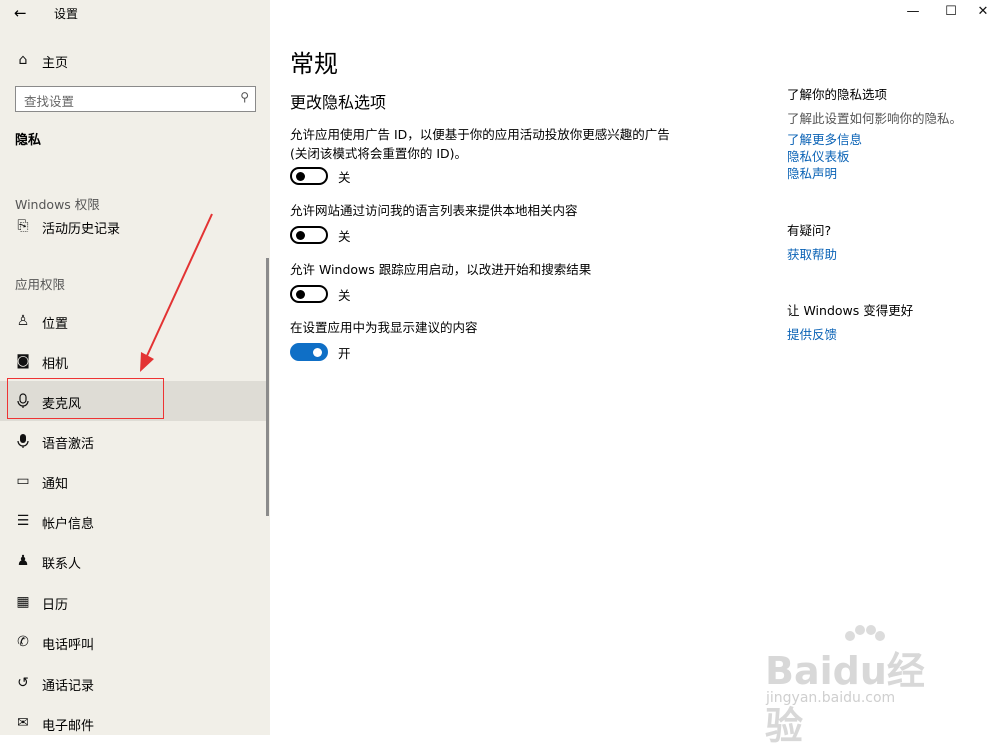  I want to click on app-launch-tracking-toggle, so click(309, 294).